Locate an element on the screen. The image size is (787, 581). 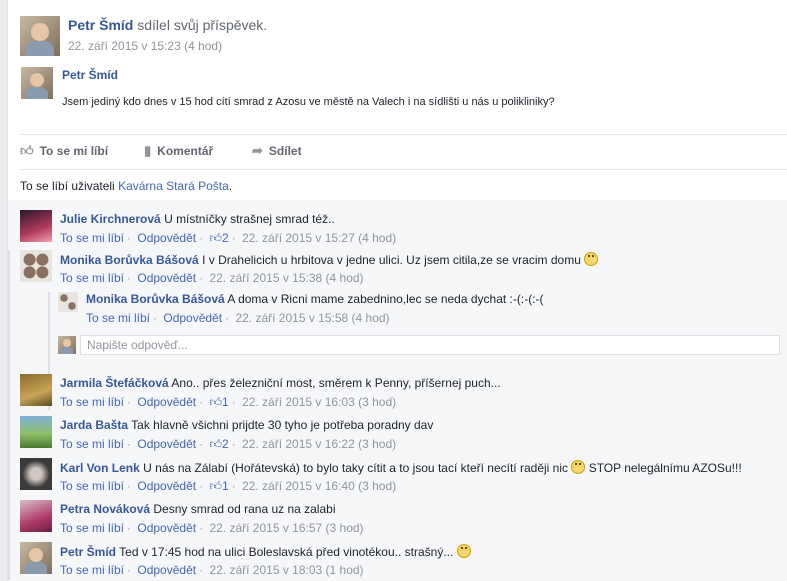
comment-author: Petra Nováková is located at coordinates (105, 509).